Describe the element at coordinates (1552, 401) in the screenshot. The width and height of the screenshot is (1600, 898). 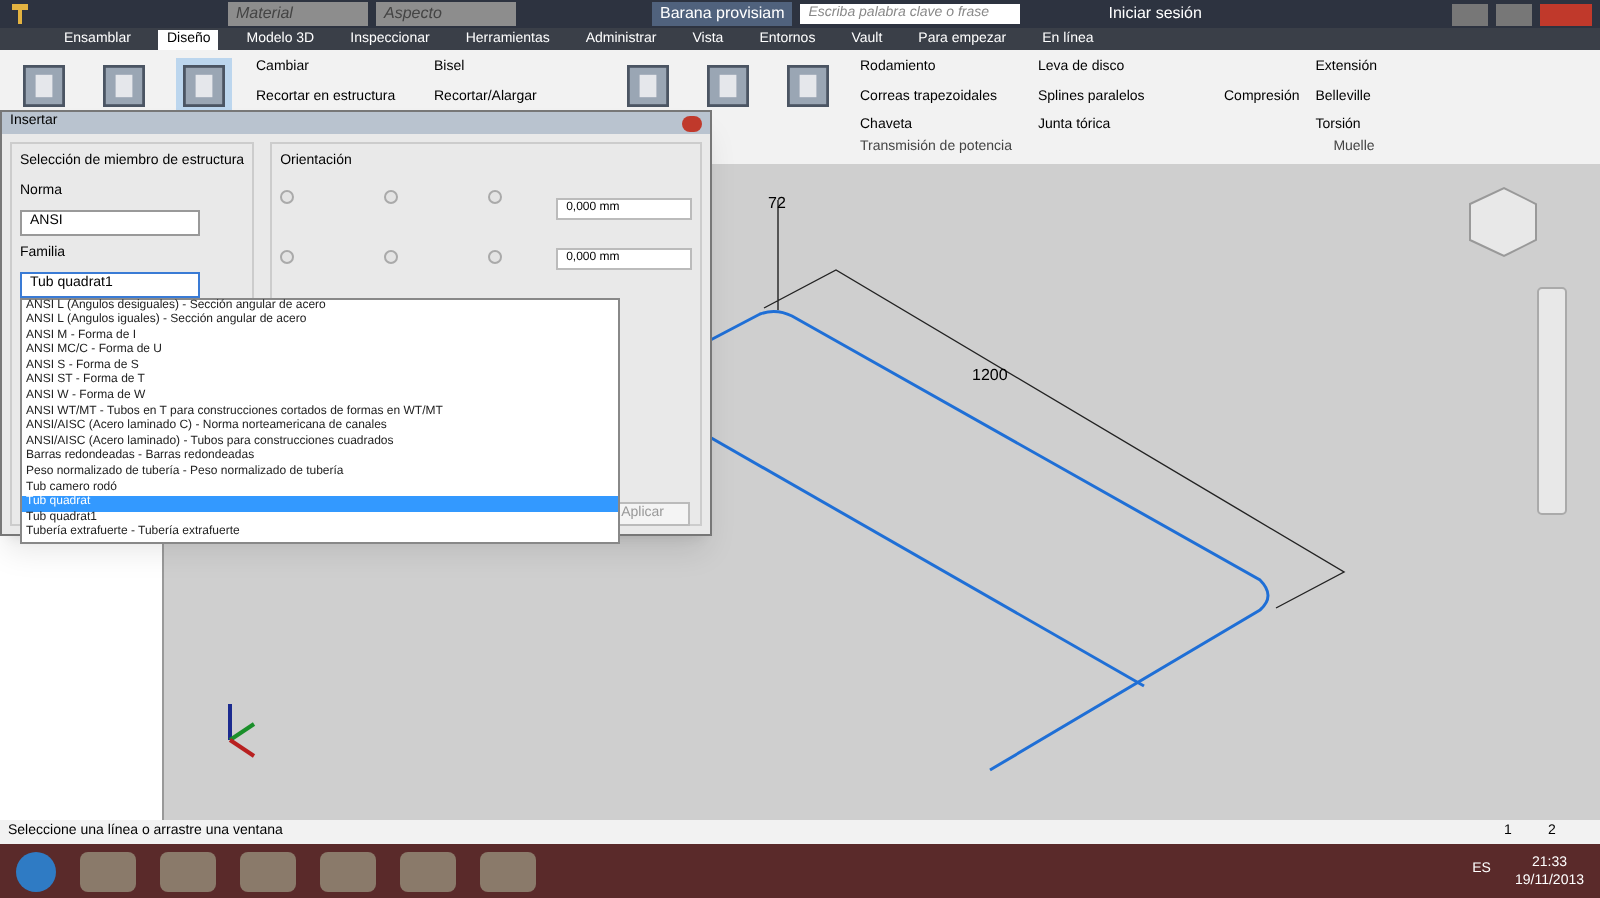
I see `navigation-bar` at that location.